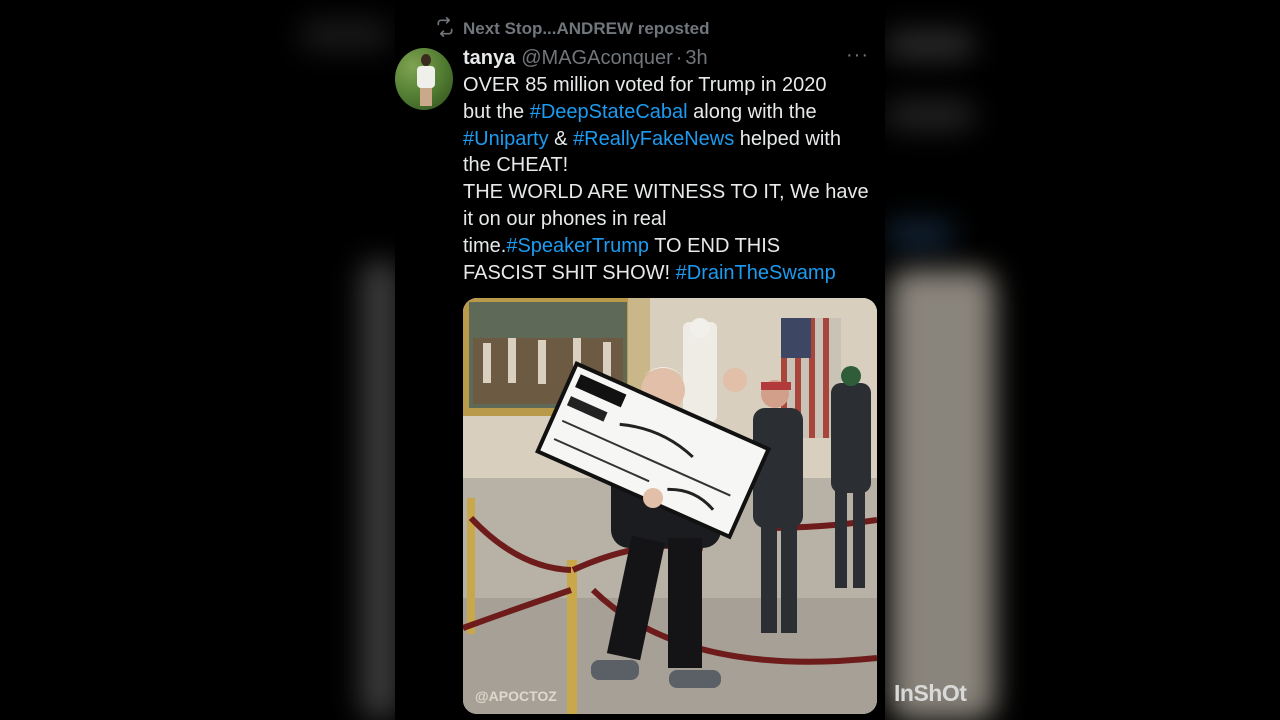 The width and height of the screenshot is (1280, 720). I want to click on text-line: #Uniparty & #ReallyFakeNews helped with, so click(652, 138).